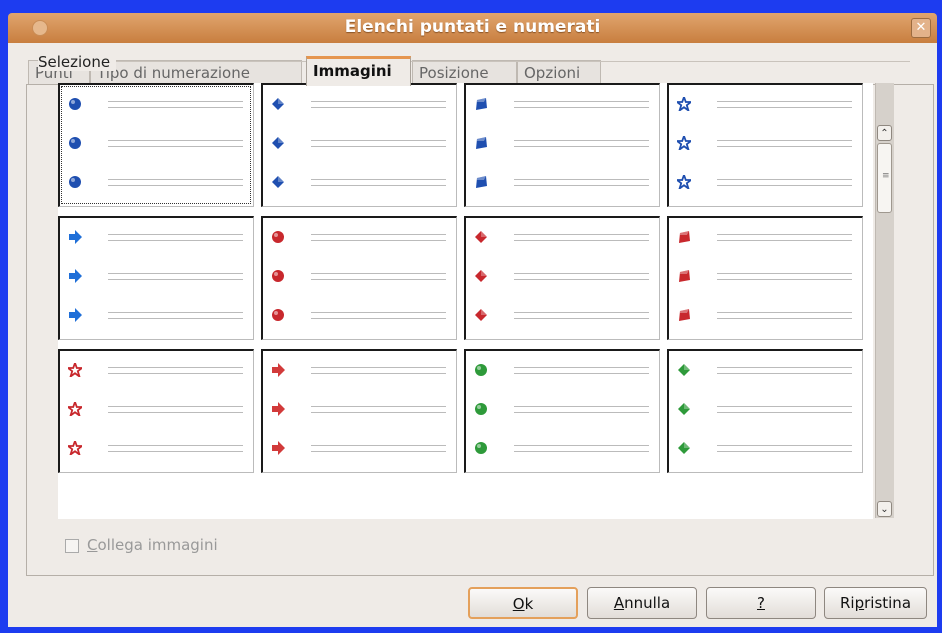  Describe the element at coordinates (761, 603) in the screenshot. I see `help-button: ?` at that location.